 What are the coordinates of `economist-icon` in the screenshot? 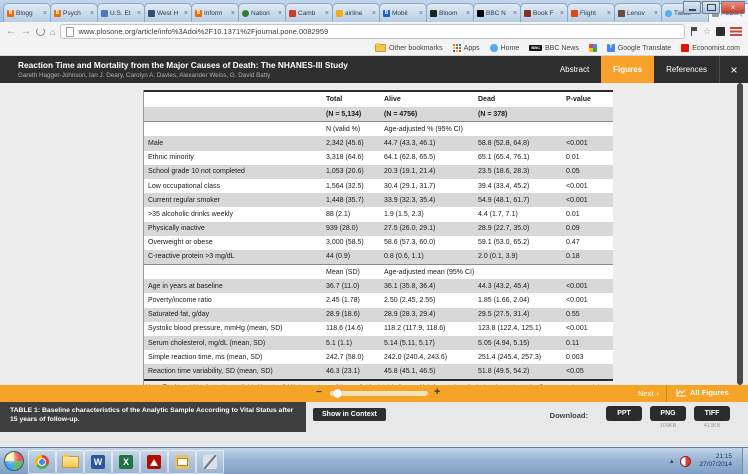 It's located at (685, 48).